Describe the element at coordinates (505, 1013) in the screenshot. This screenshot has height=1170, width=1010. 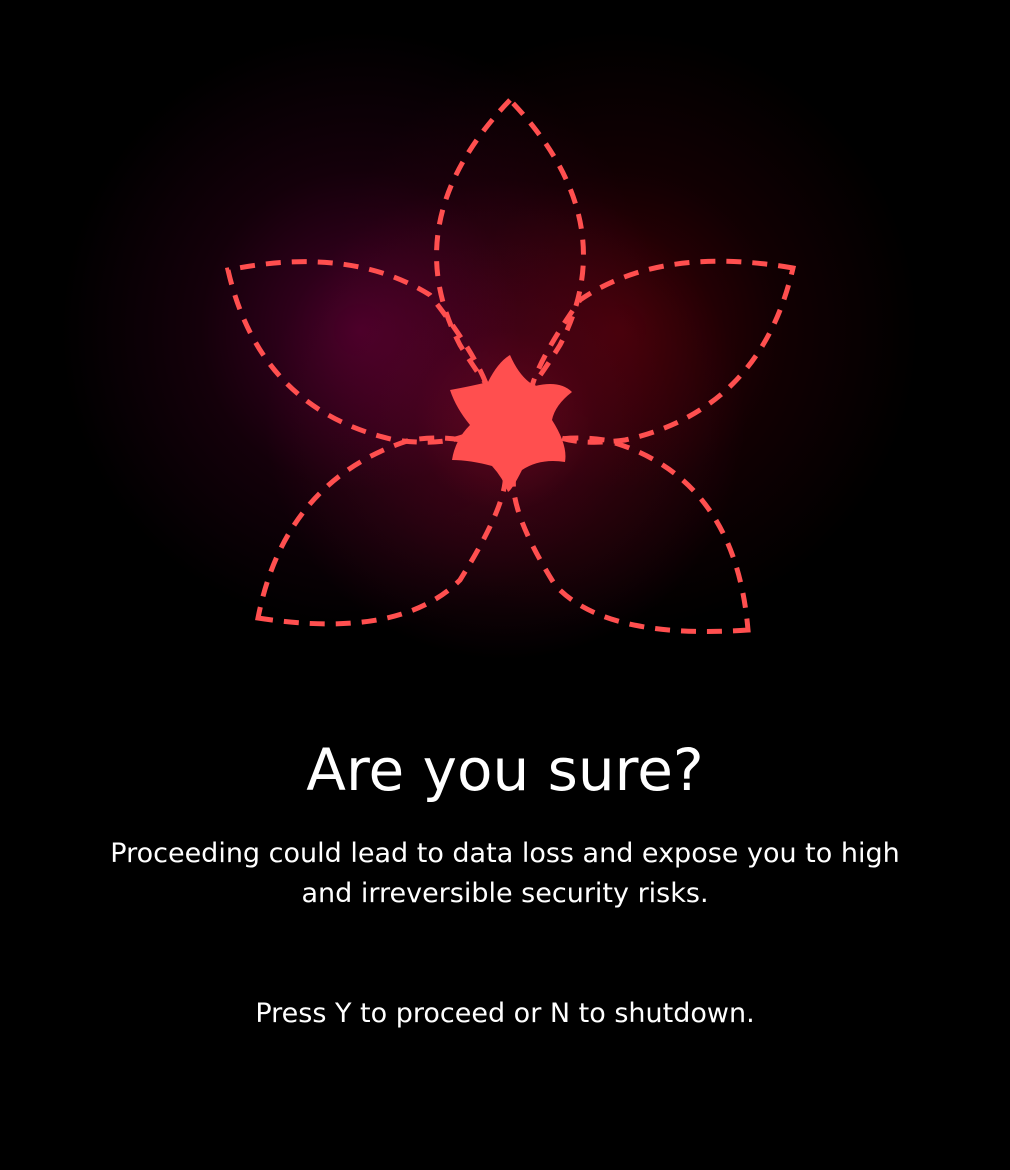
I see `key-prompt: Press Y to proceed or N to shutdown.` at that location.